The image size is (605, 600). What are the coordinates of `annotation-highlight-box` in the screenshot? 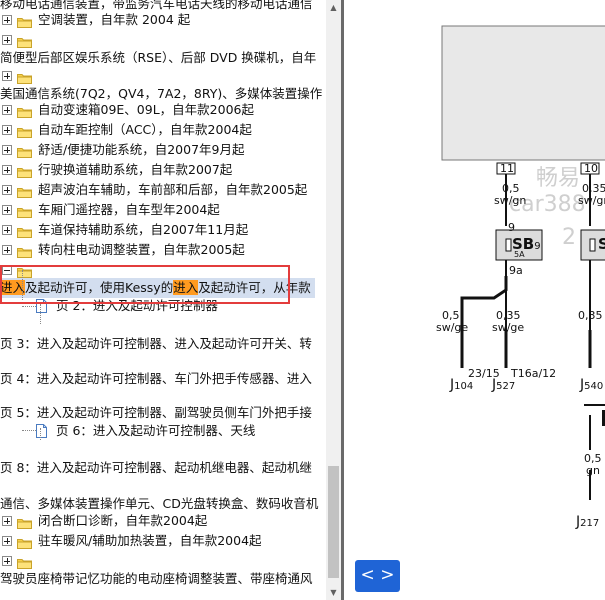 It's located at (145, 284).